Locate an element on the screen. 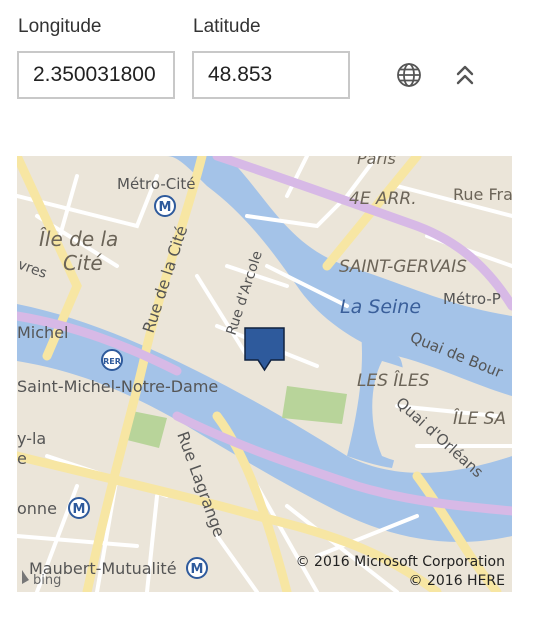 The width and height of the screenshot is (536, 618). latitude-label: Latitude is located at coordinates (227, 26).